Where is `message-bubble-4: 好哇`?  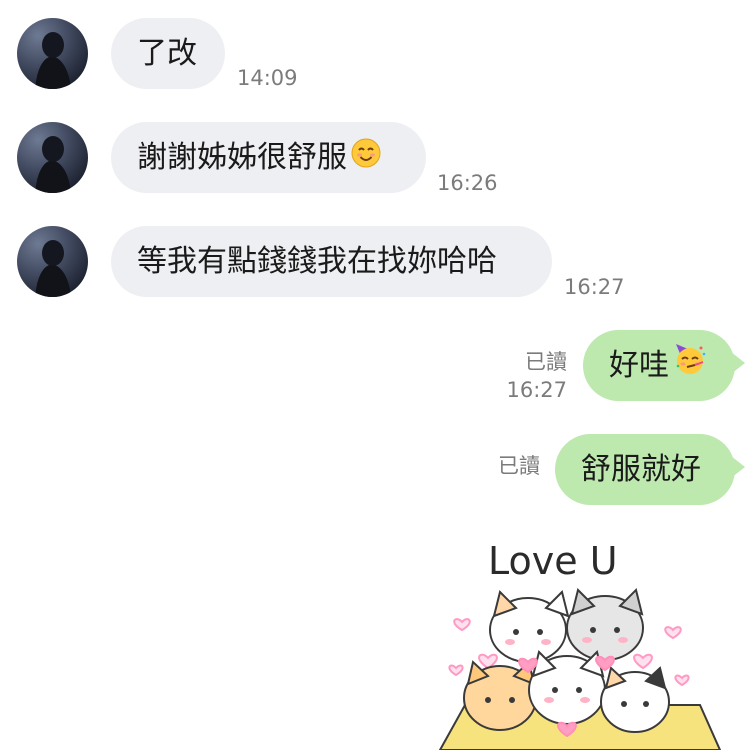
message-bubble-4: 好哇 is located at coordinates (664, 366).